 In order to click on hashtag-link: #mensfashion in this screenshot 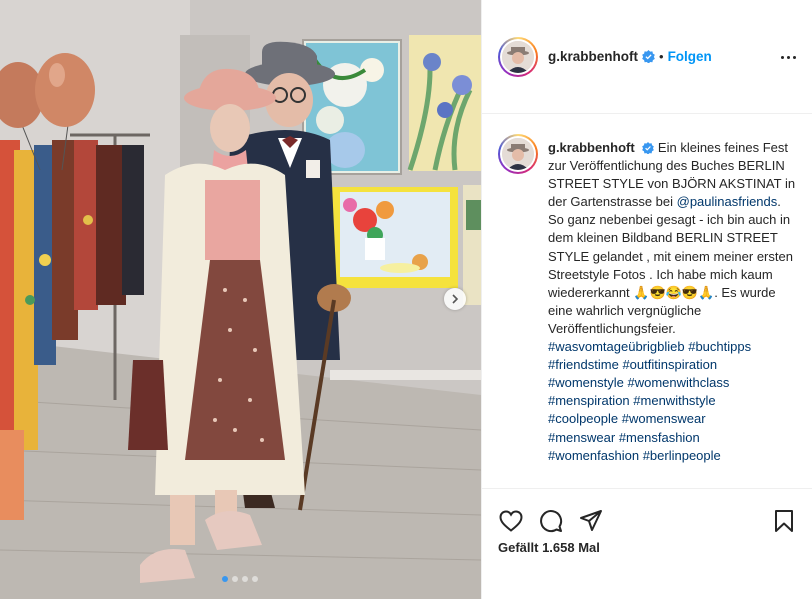, I will do `click(659, 437)`.